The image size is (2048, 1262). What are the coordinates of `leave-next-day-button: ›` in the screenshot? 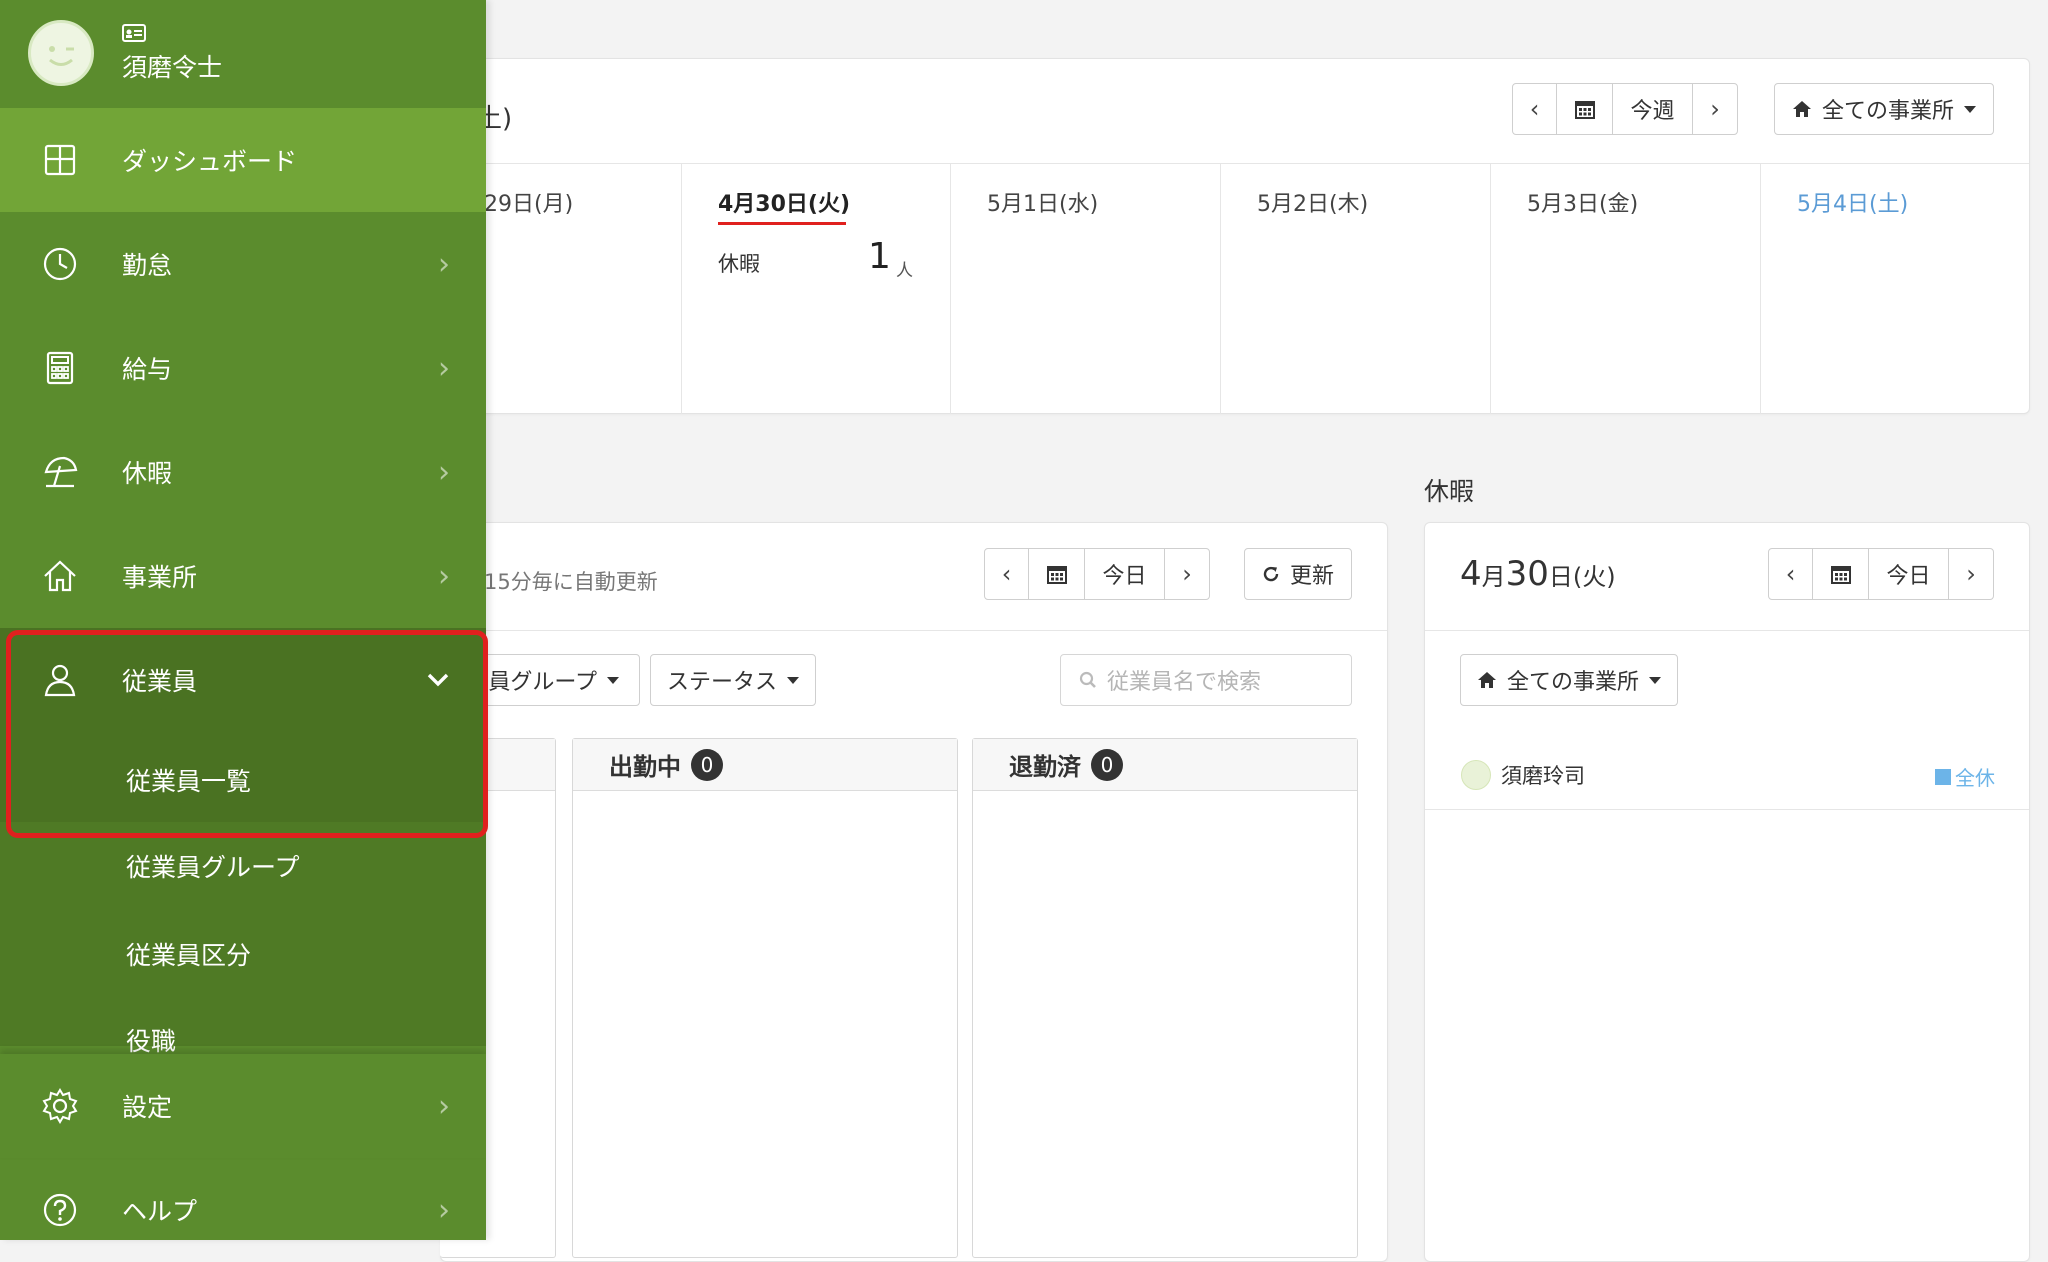 It's located at (1971, 574).